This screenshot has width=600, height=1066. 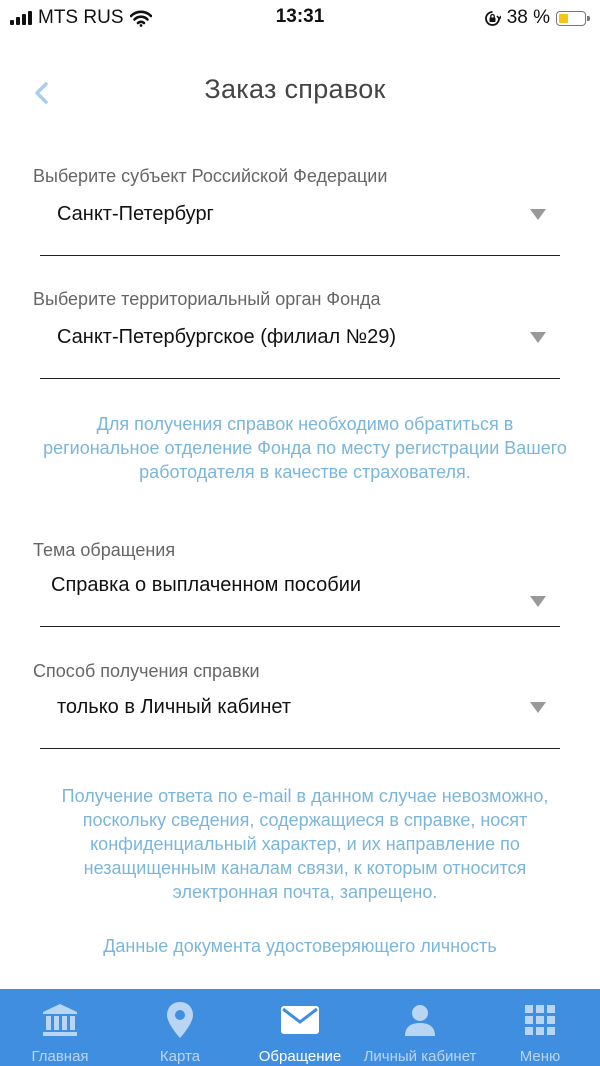 I want to click on office-select: Санкт-Петербургское (филиал №29), so click(x=300, y=348).